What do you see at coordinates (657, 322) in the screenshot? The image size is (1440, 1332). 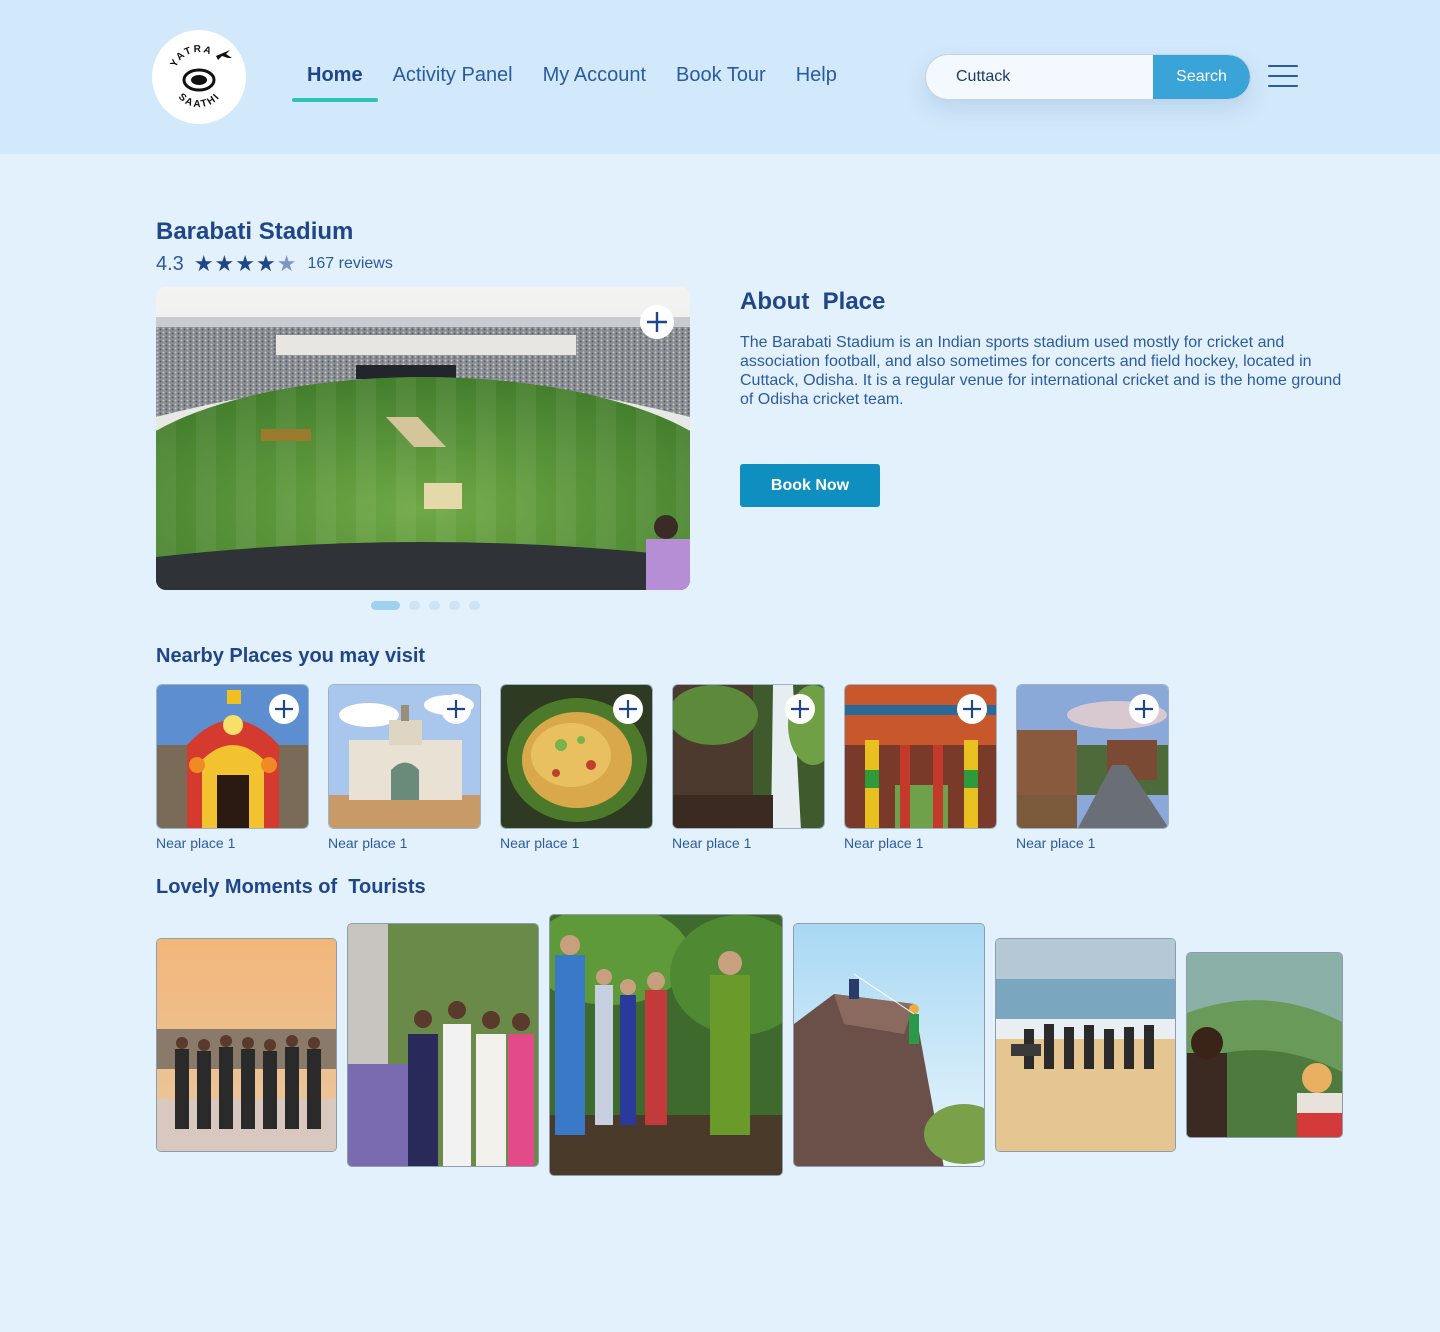 I see `add-to-list-icon` at bounding box center [657, 322].